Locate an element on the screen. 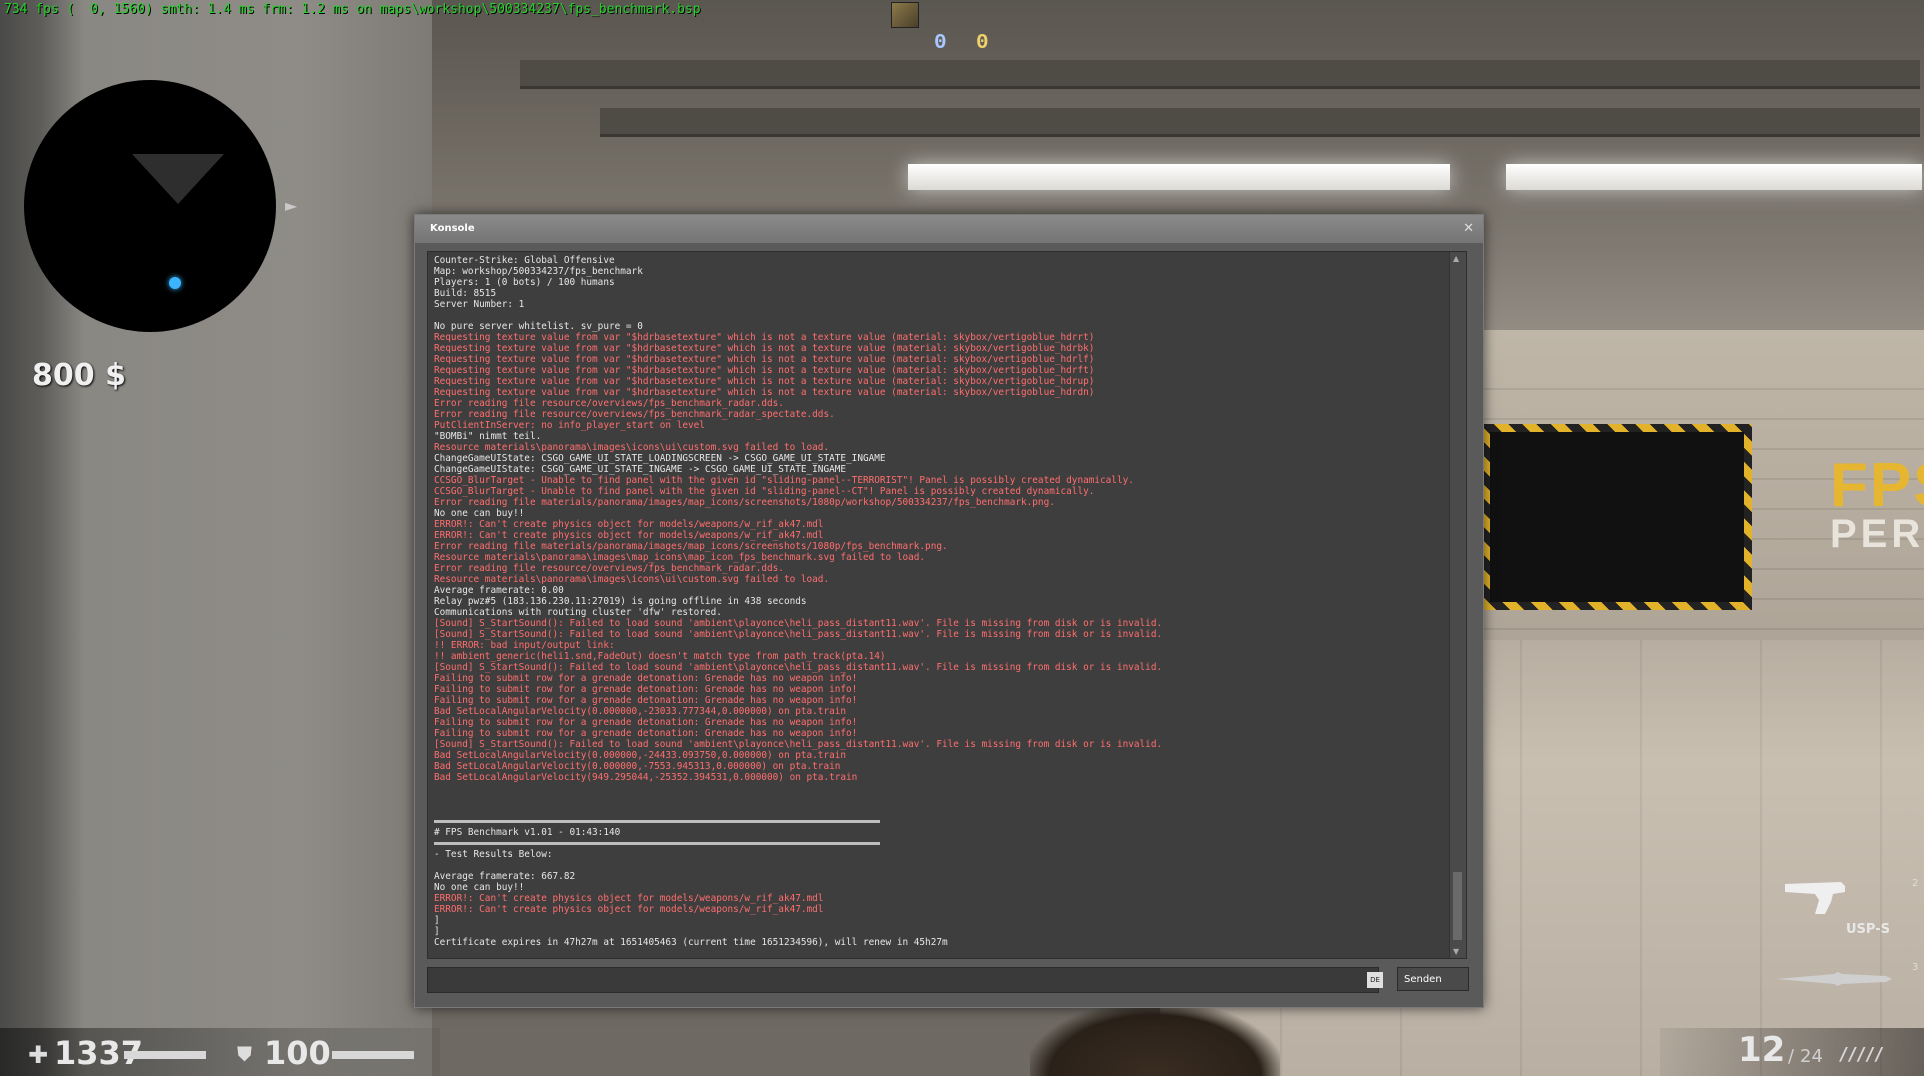 This screenshot has width=1924, height=1076. health-bar is located at coordinates (165, 1055).